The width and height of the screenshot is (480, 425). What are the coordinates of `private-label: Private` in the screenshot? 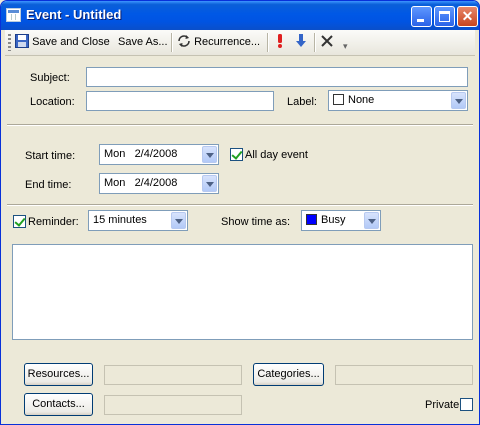 It's located at (442, 405).